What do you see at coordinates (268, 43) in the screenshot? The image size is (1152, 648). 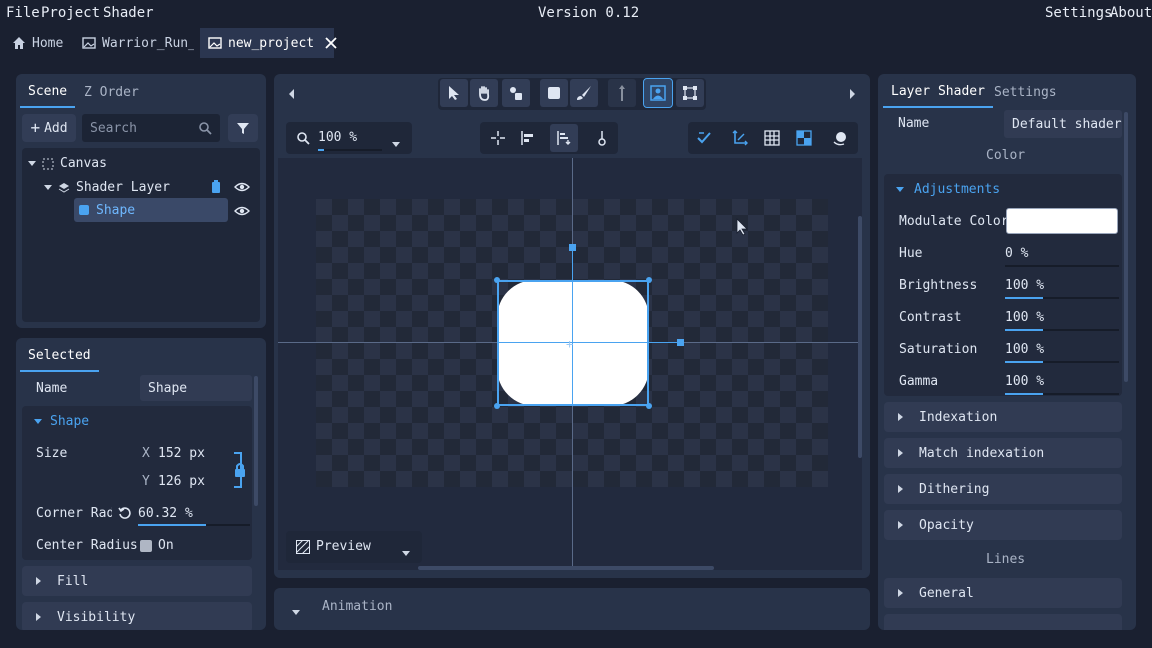 I see `tab-new-project: new_project` at bounding box center [268, 43].